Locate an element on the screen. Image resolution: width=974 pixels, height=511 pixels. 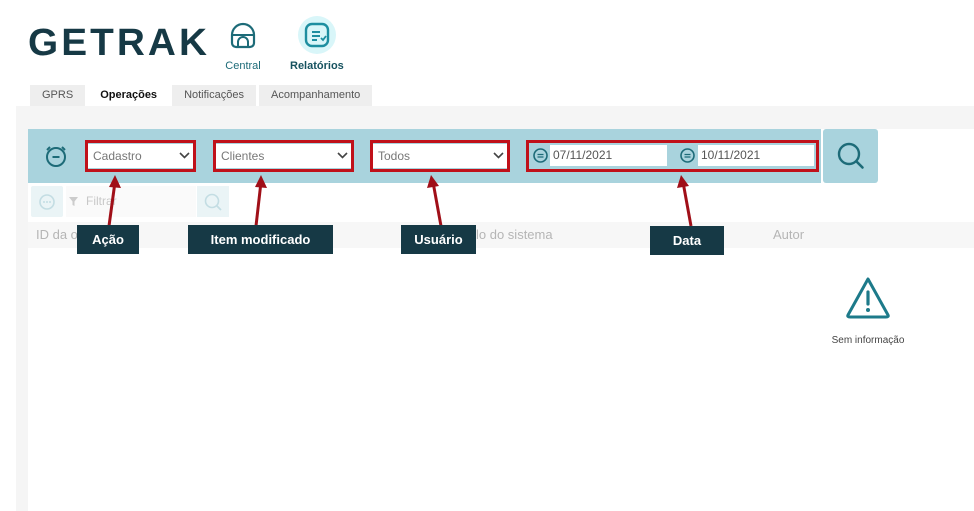
tab-notificacoes: Notificações is located at coordinates (214, 95).